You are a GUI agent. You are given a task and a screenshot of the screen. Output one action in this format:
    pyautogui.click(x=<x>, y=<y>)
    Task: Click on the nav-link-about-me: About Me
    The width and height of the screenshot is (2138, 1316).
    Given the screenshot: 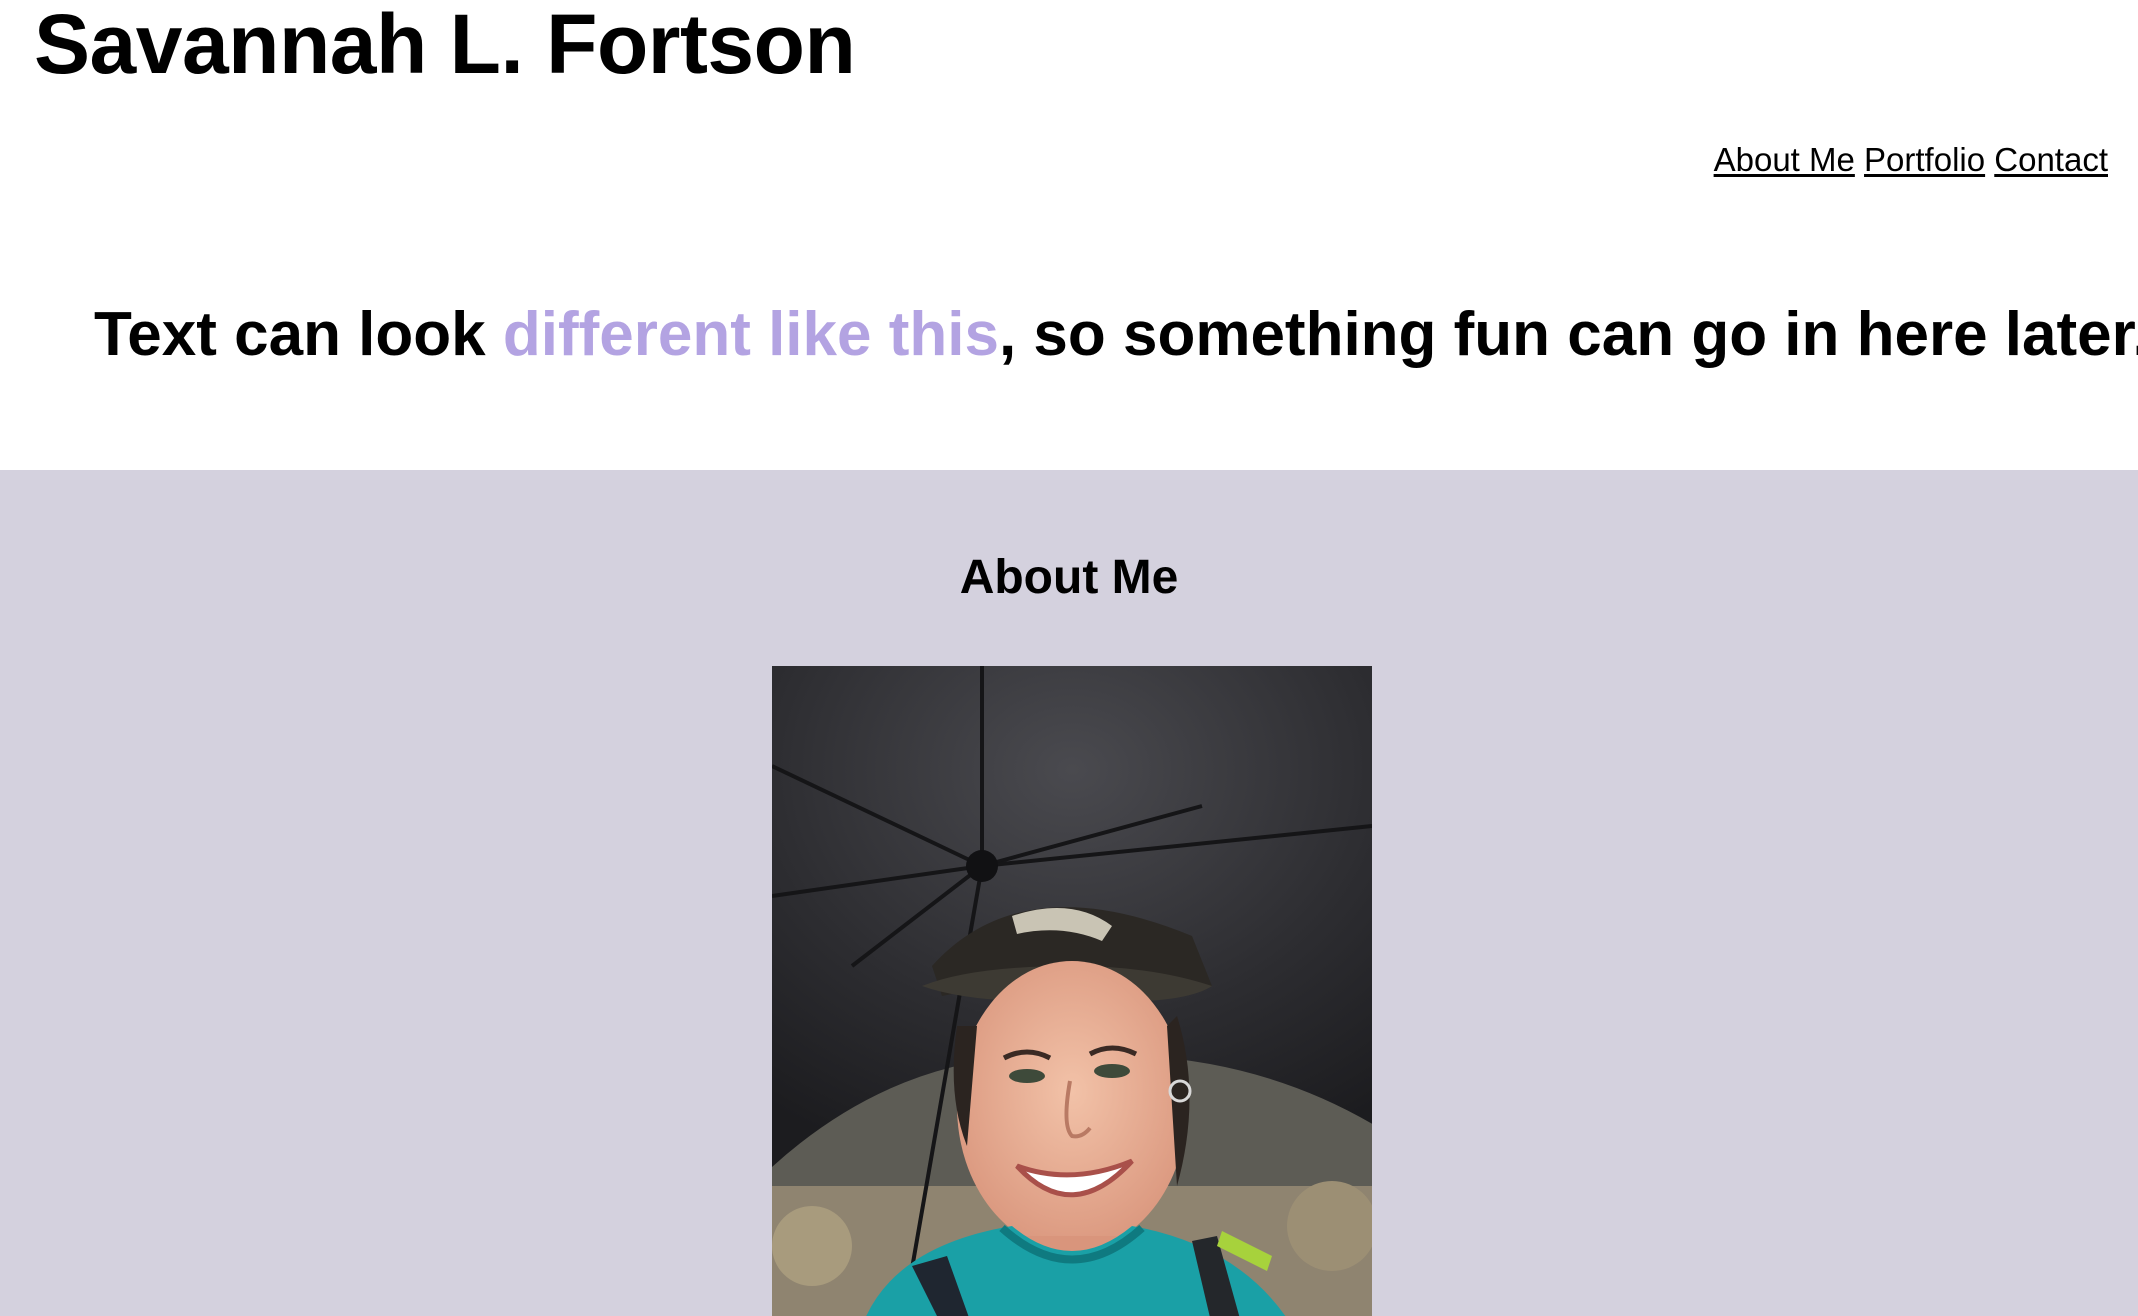 What is the action you would take?
    pyautogui.click(x=1784, y=159)
    